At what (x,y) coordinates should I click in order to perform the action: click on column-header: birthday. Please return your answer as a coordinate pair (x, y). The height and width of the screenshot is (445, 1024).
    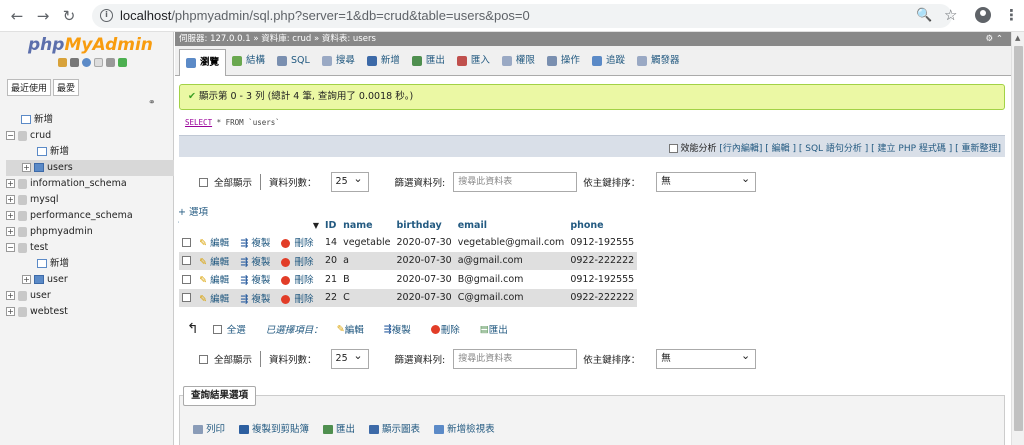
    Looking at the image, I should click on (424, 225).